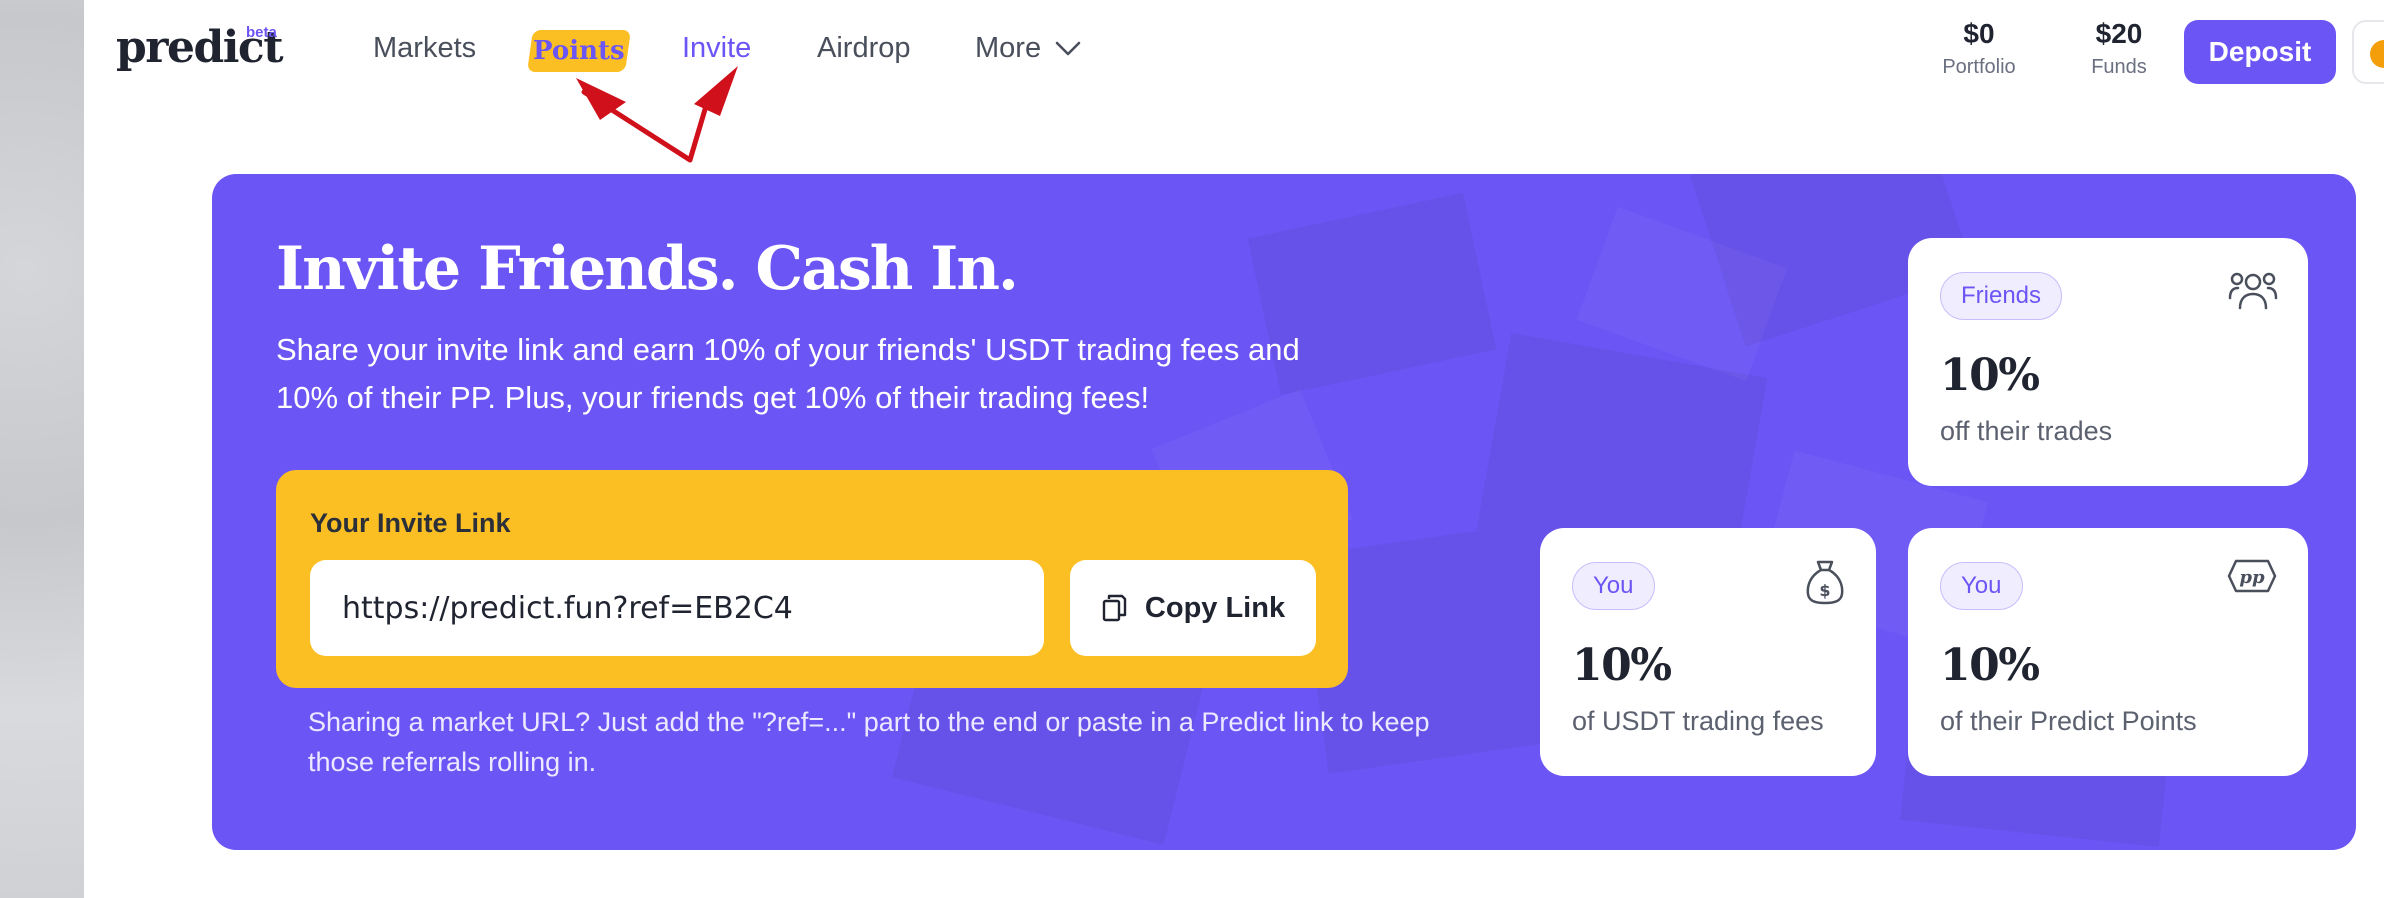 Image resolution: width=2384 pixels, height=898 pixels. I want to click on nav-markets: Markets, so click(424, 48).